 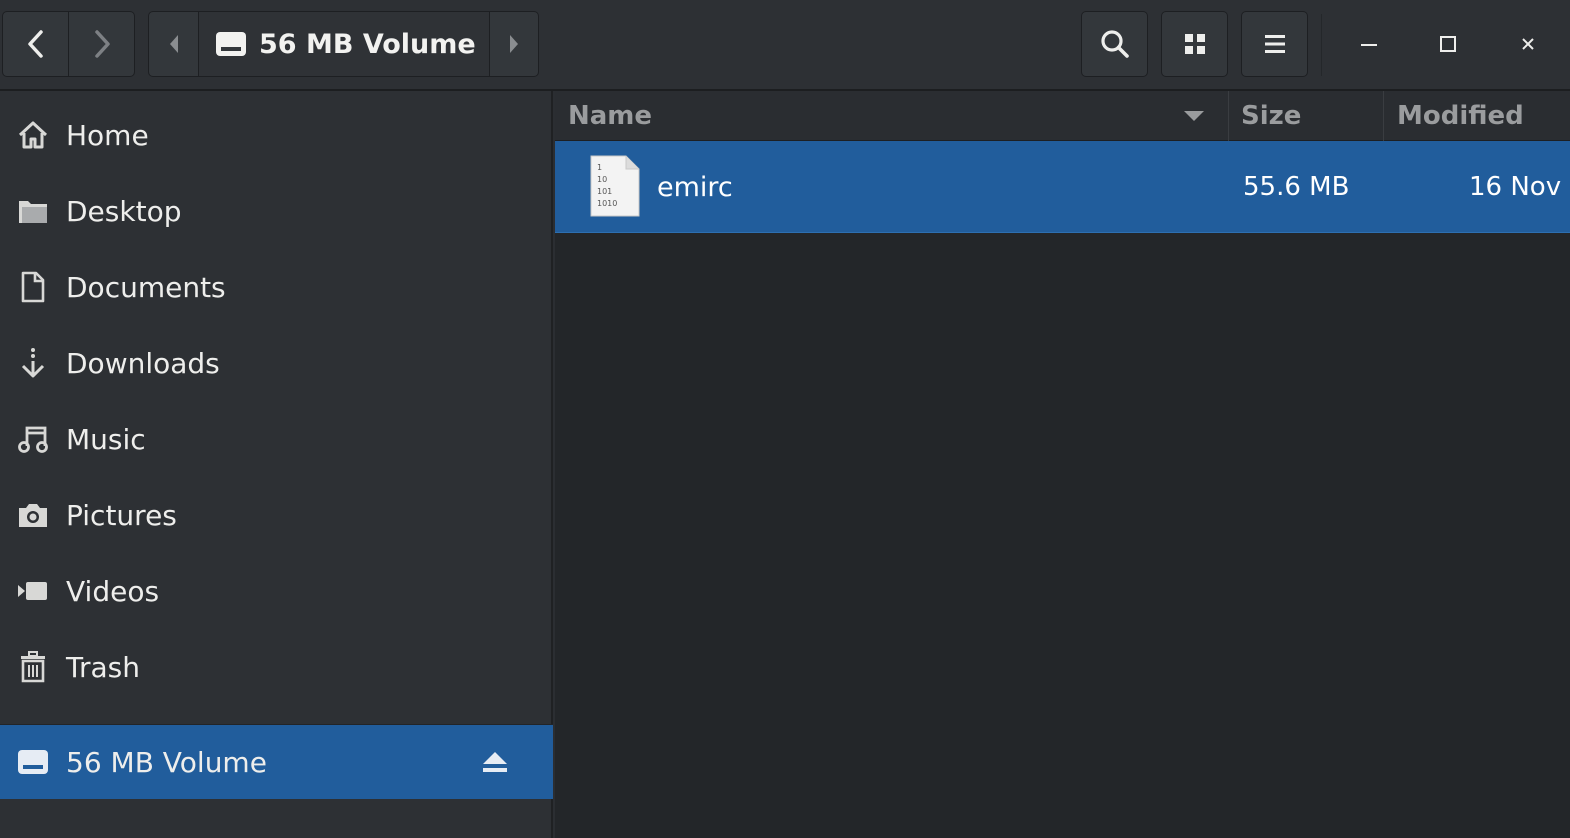 I want to click on column-header-modified: Modified, so click(x=1476, y=116).